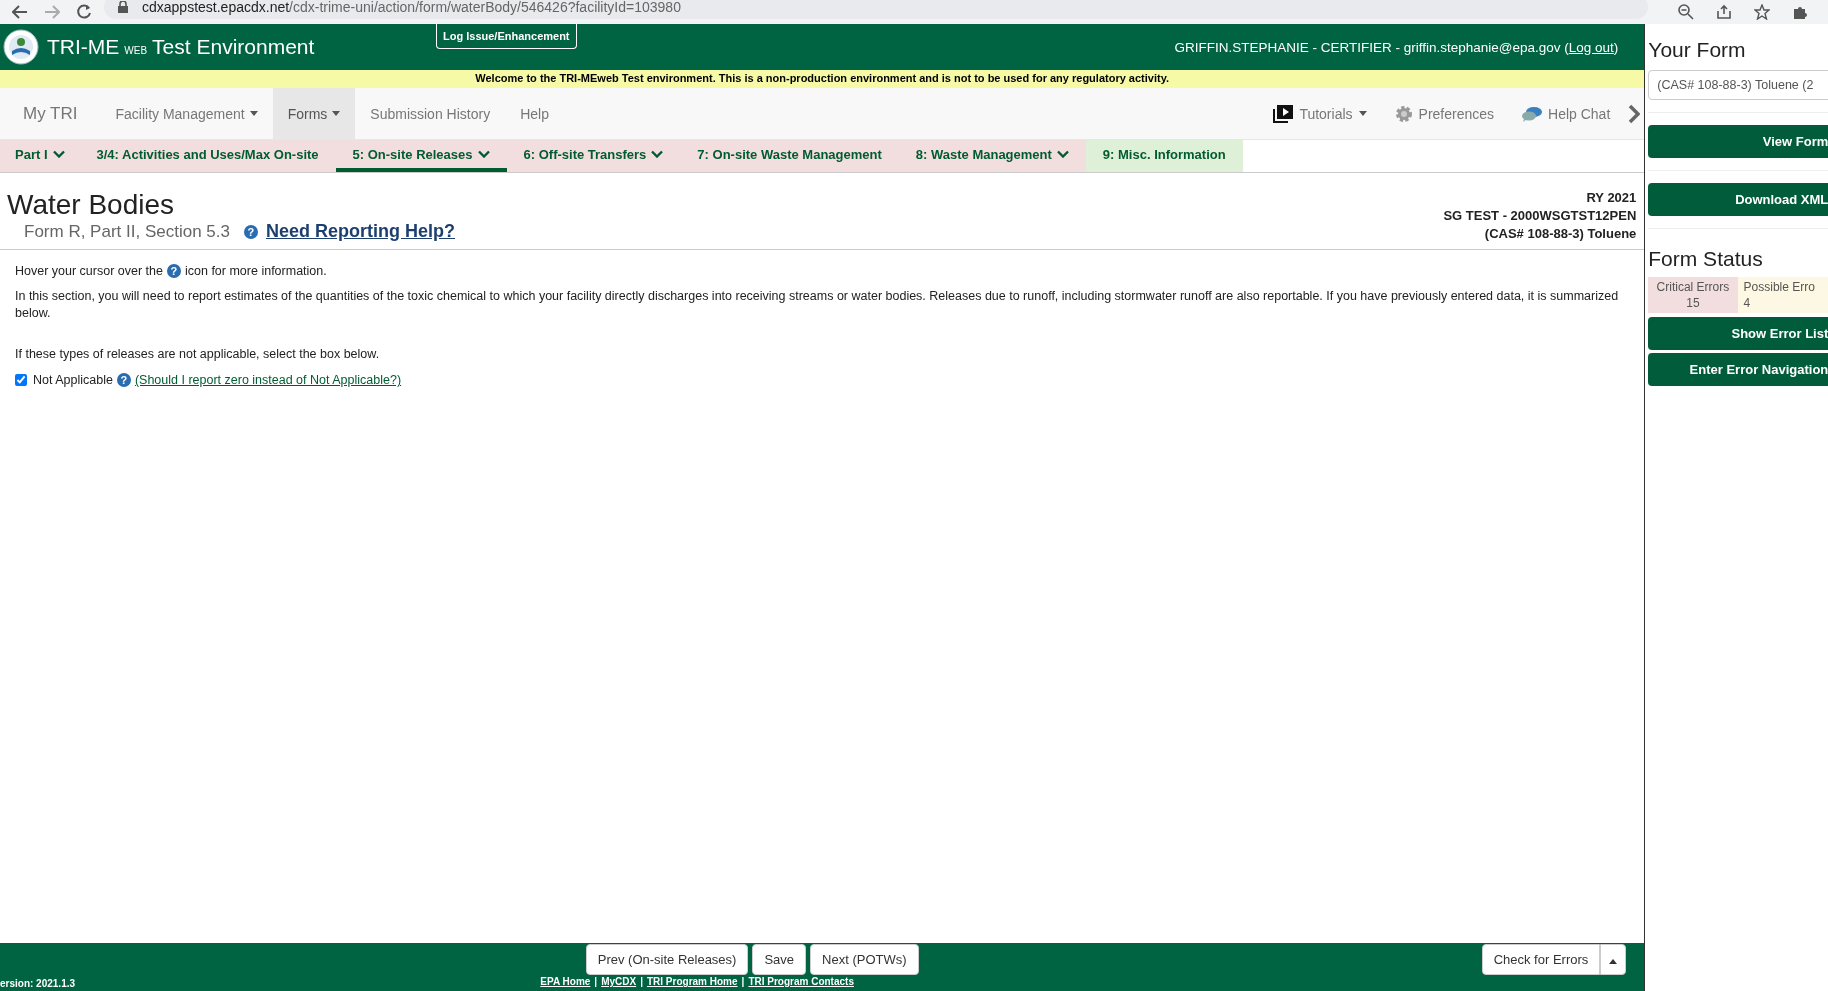 This screenshot has height=991, width=1828. What do you see at coordinates (127, 231) in the screenshot?
I see `section-reference: Form R, Part II, Section 5.3` at bounding box center [127, 231].